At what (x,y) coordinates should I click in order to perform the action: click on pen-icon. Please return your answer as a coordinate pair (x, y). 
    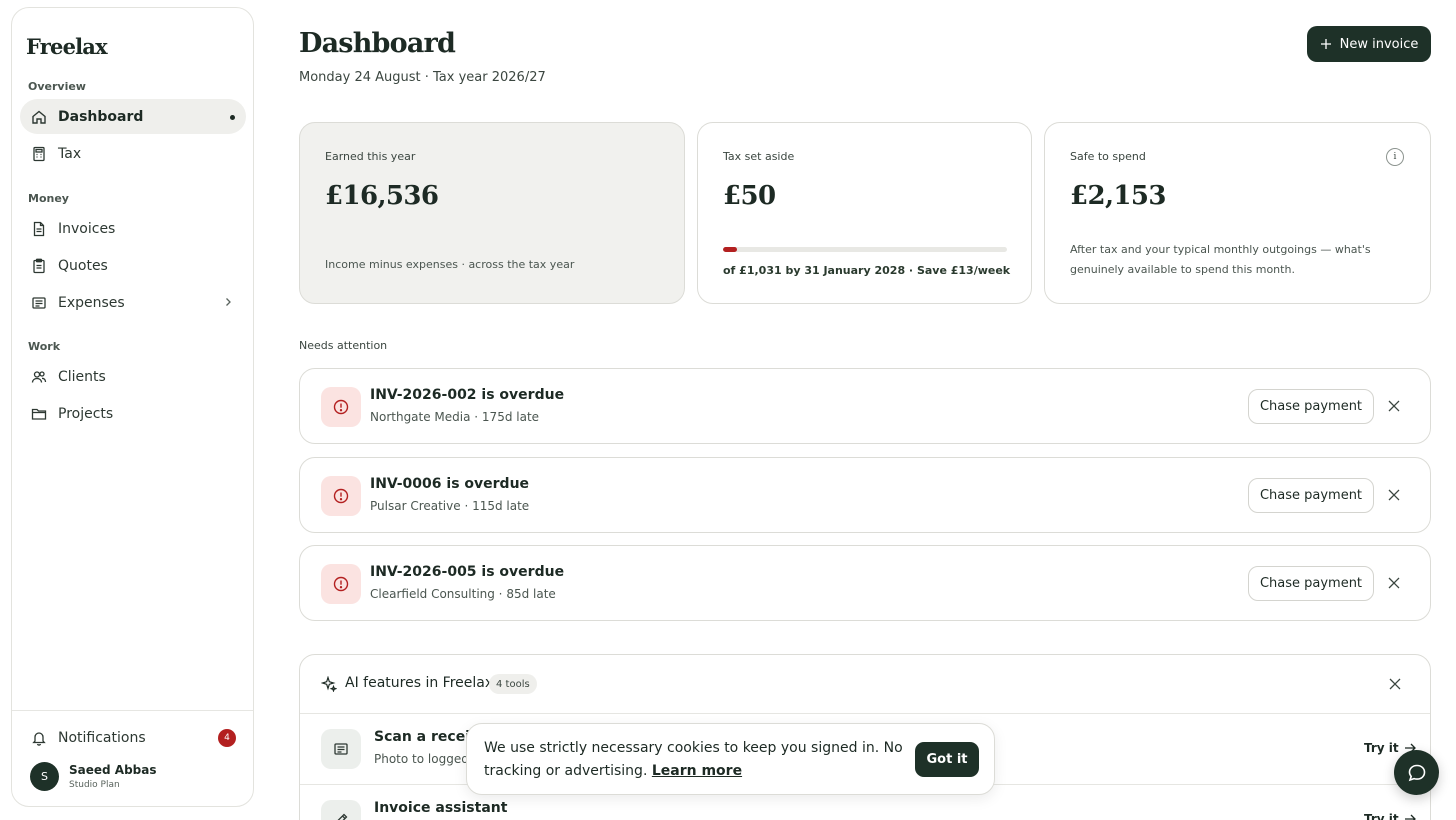
    Looking at the image, I should click on (341, 810).